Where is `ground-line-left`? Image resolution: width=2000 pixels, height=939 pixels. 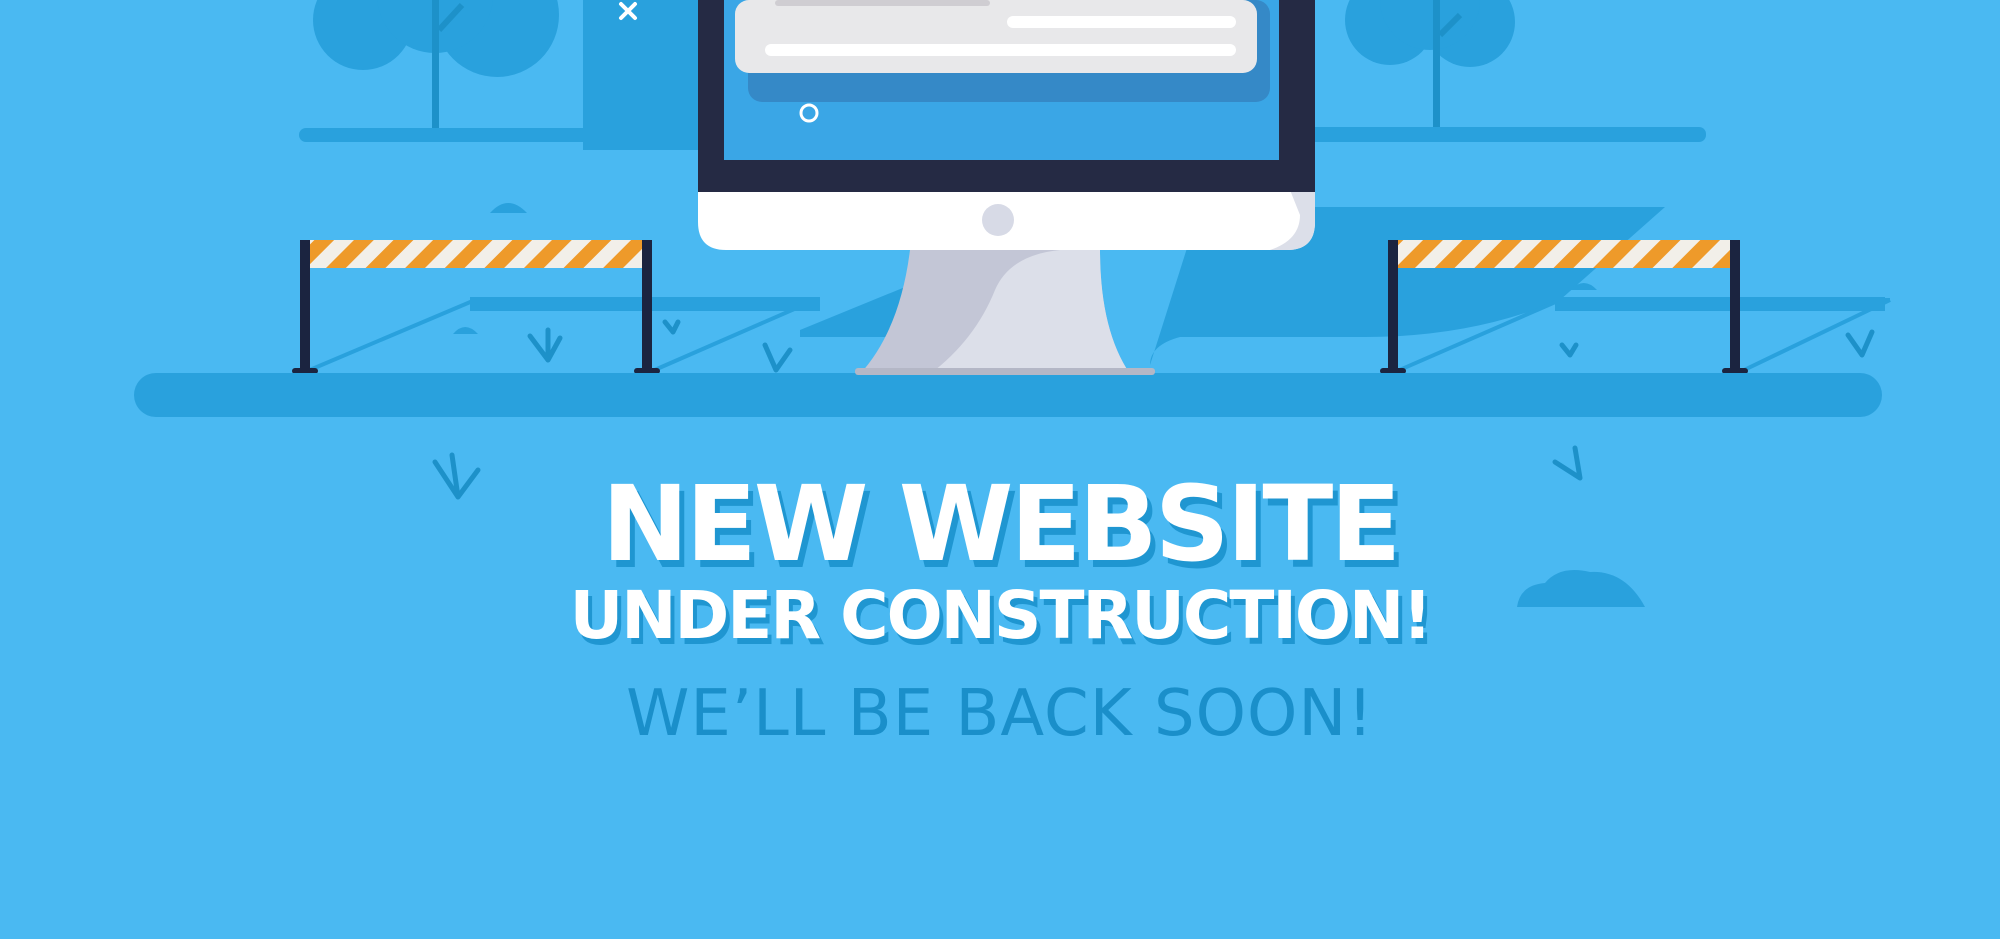 ground-line-left is located at coordinates (449, 135).